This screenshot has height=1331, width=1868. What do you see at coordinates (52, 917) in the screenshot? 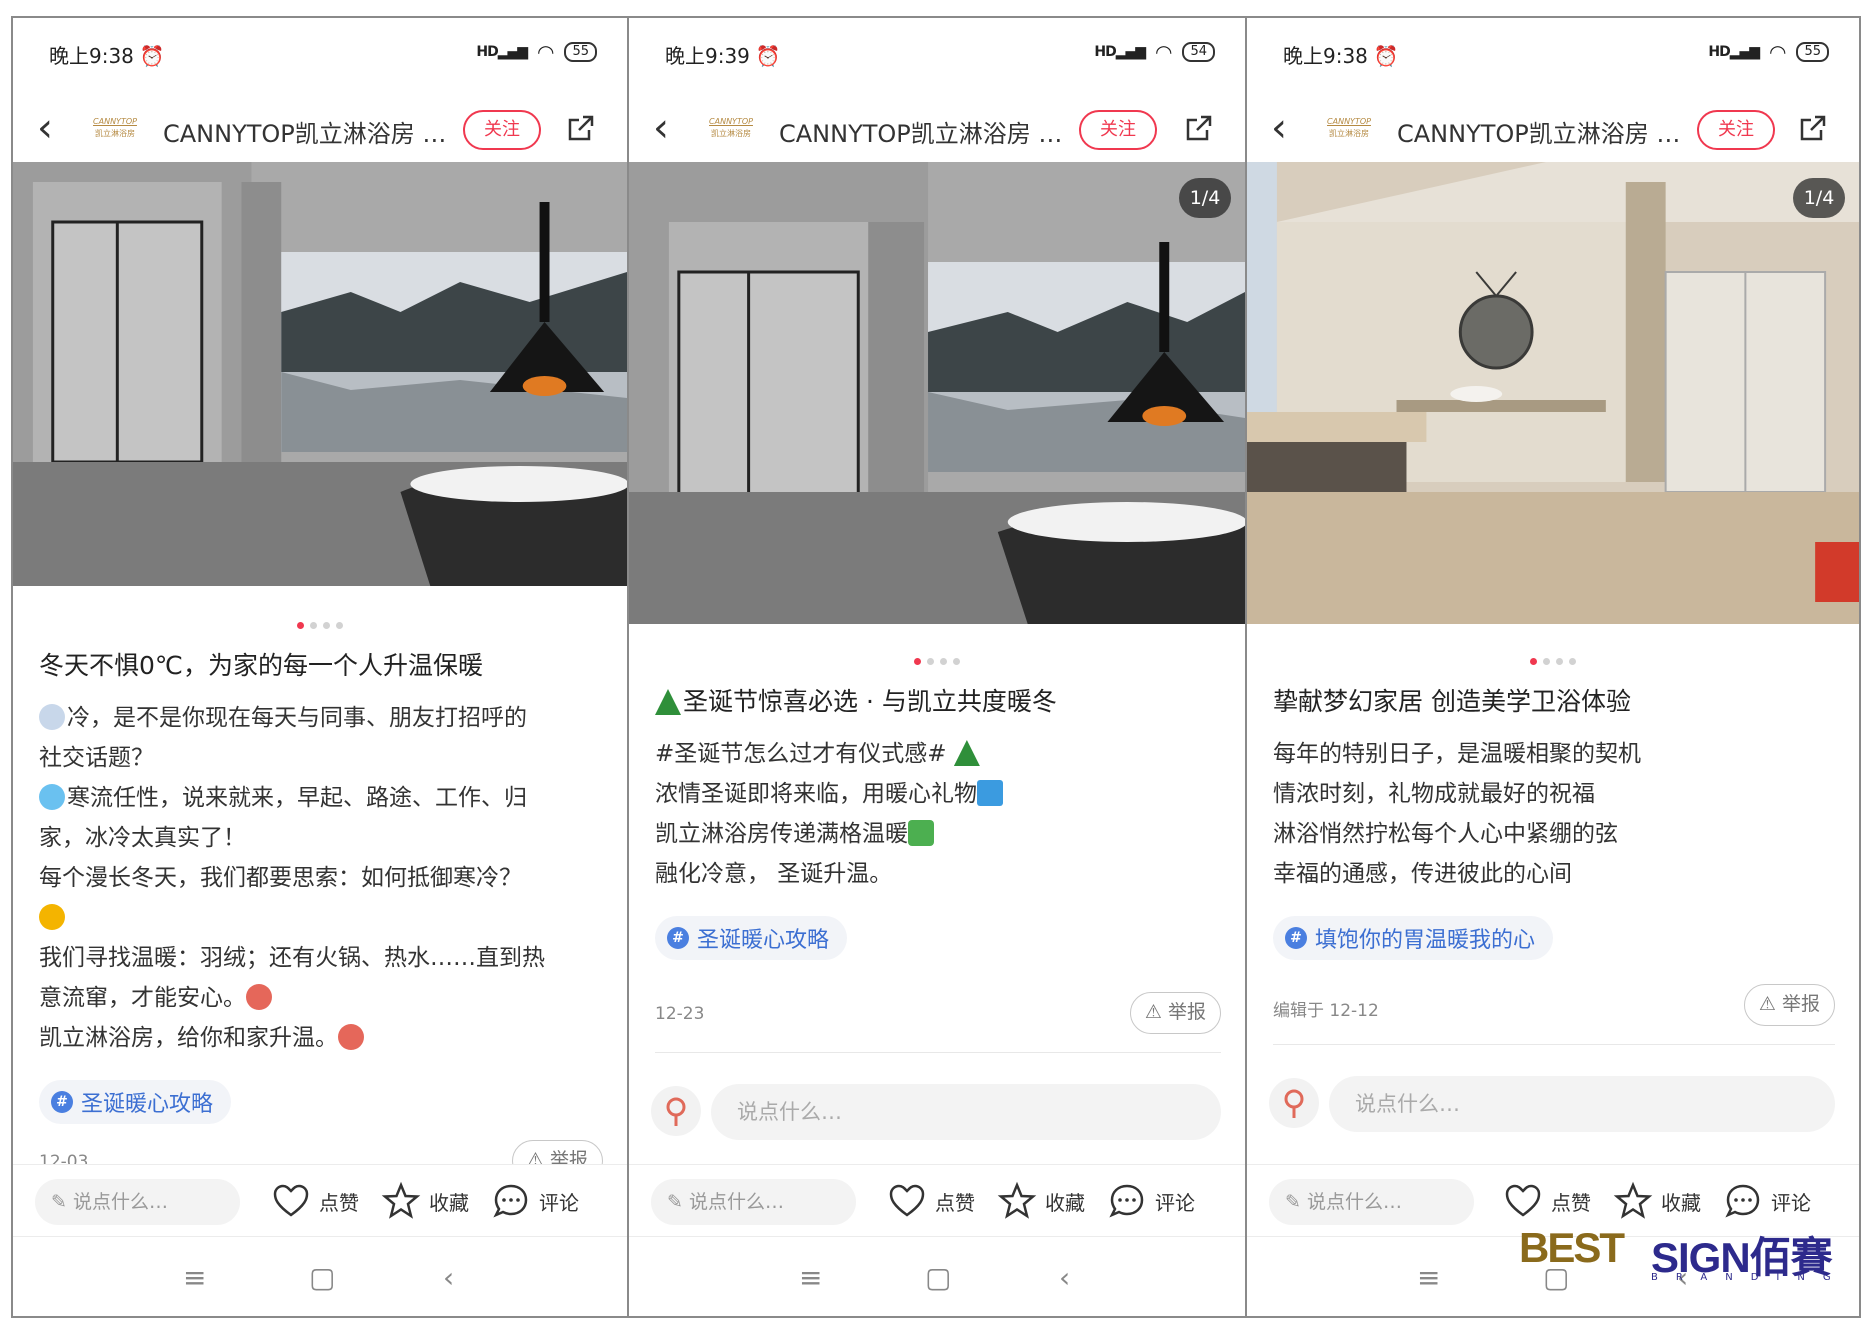
I see `fearful-face-emoji-icon` at bounding box center [52, 917].